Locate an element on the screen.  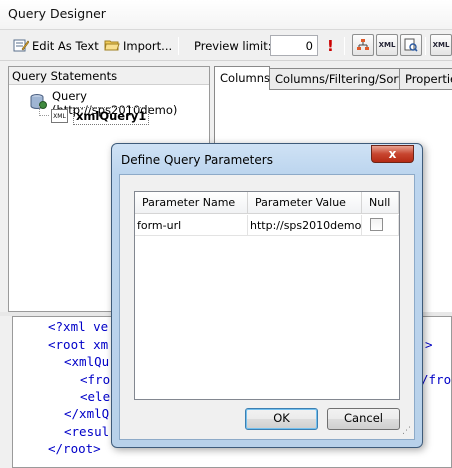
cancel-button: Cancel is located at coordinates (363, 419).